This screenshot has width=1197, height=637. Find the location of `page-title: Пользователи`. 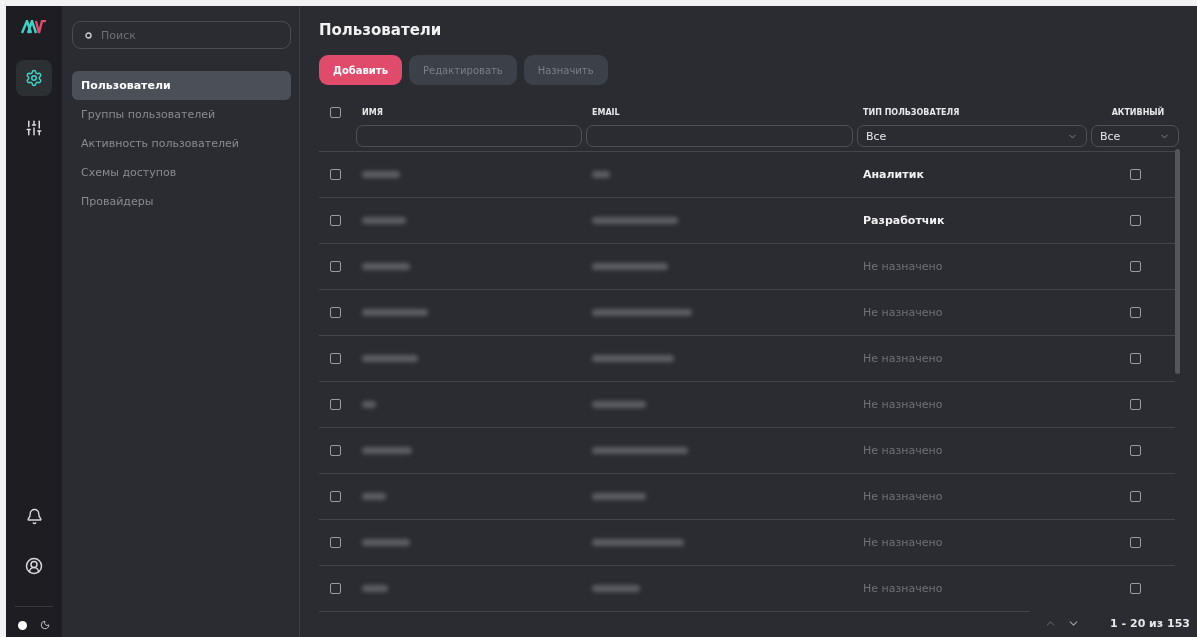

page-title: Пользователи is located at coordinates (381, 30).